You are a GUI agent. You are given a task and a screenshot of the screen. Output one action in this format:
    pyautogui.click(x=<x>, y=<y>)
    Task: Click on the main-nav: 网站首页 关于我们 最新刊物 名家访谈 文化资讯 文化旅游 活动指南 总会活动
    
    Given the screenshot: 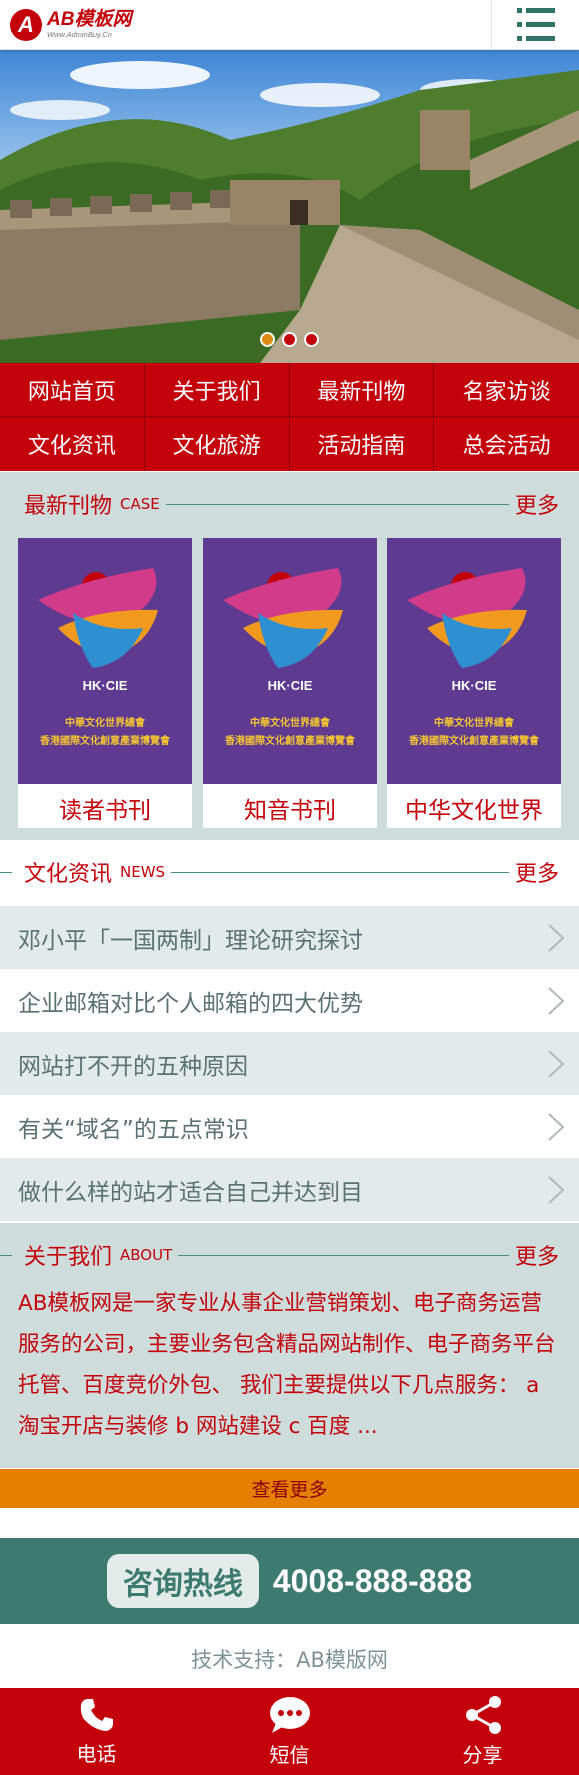 What is the action you would take?
    pyautogui.click(x=289, y=417)
    